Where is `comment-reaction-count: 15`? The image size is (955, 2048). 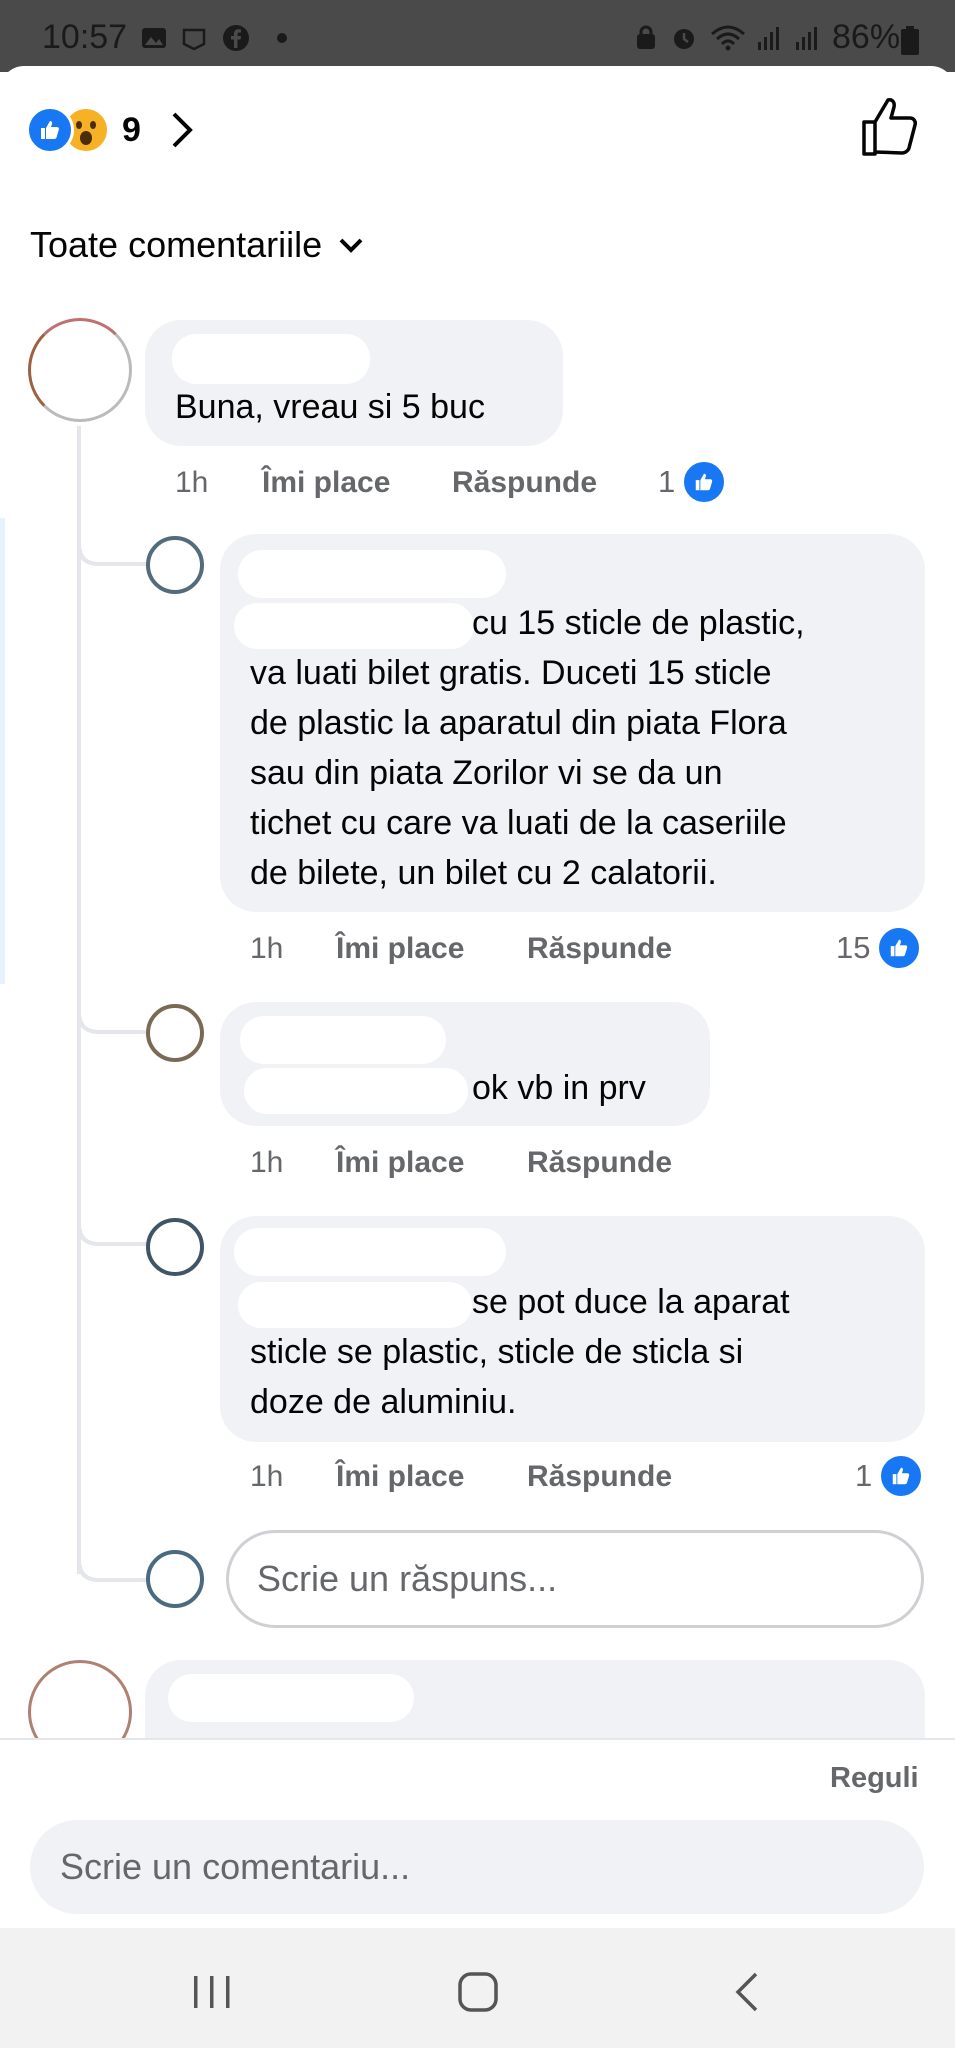 comment-reaction-count: 15 is located at coordinates (879, 948).